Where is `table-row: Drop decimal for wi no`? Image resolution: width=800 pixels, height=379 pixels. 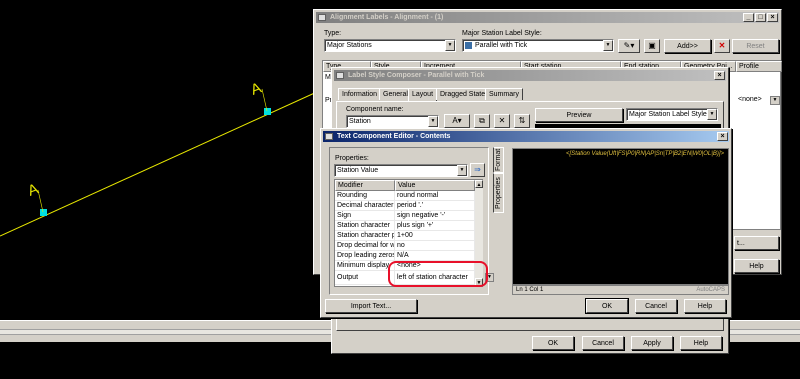
table-row: Drop decimal for wi no is located at coordinates (405, 246).